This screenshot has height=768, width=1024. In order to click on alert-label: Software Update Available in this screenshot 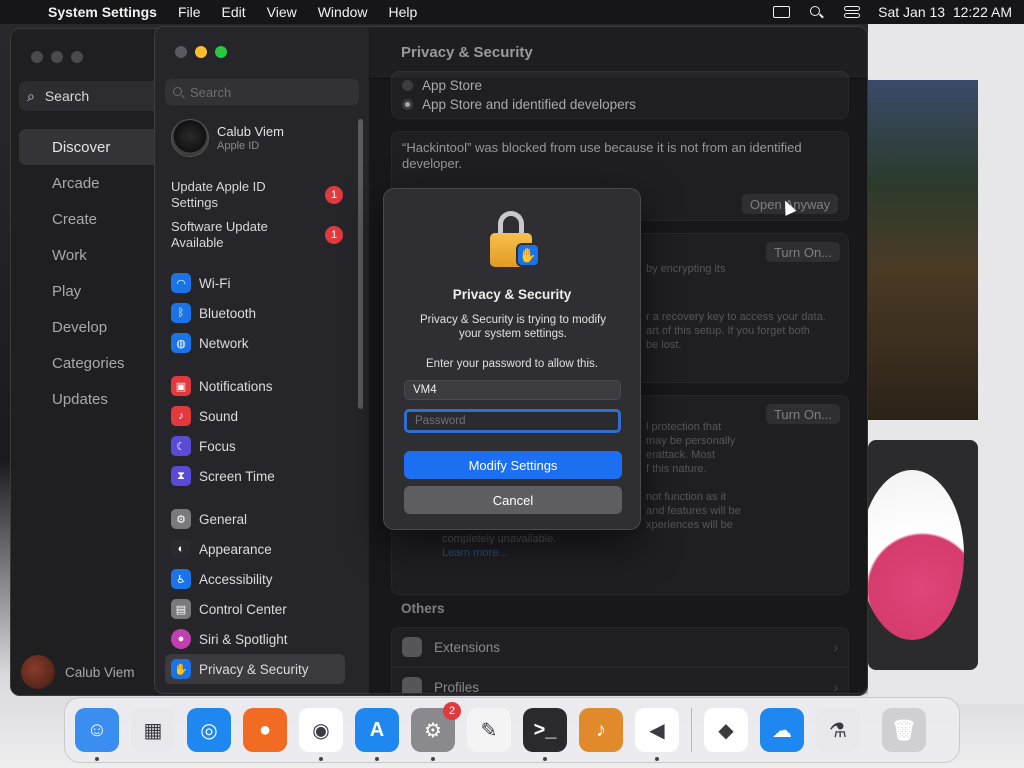, I will do `click(219, 234)`.